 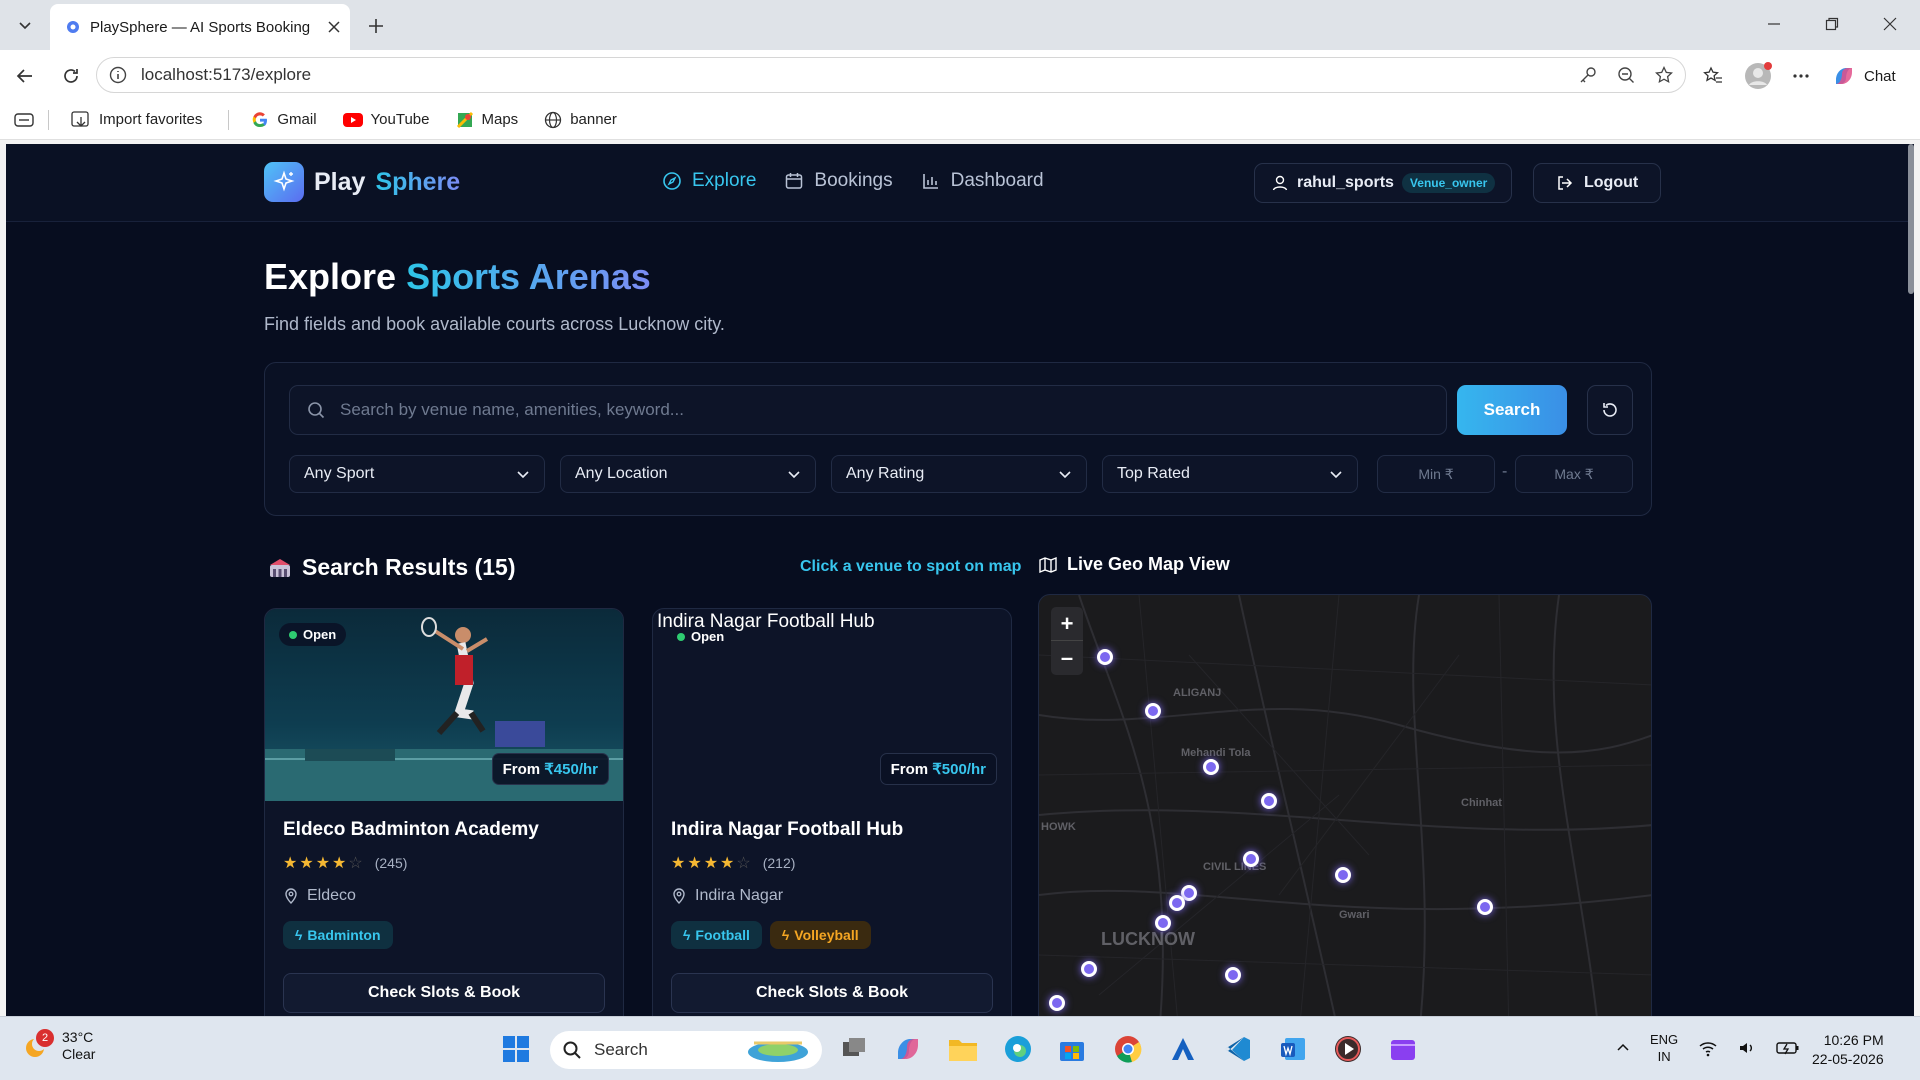 What do you see at coordinates (1758, 76) in the screenshot?
I see `profile-avatar-icon` at bounding box center [1758, 76].